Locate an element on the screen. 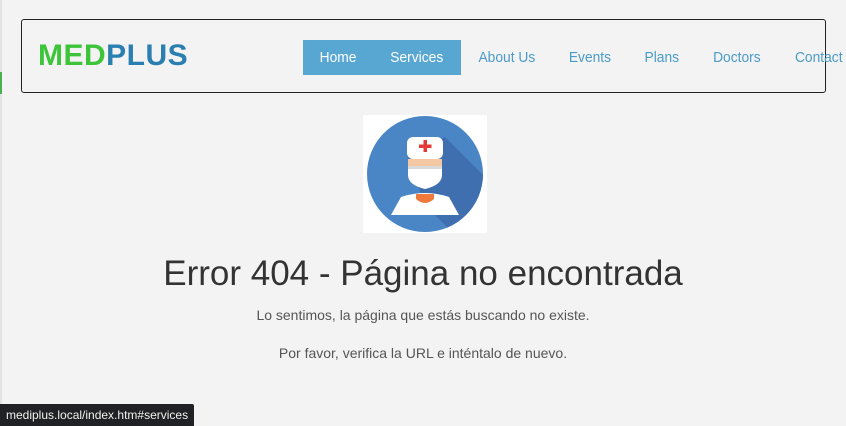 The image size is (846, 426). logo-part-plus: PLUS is located at coordinates (147, 55).